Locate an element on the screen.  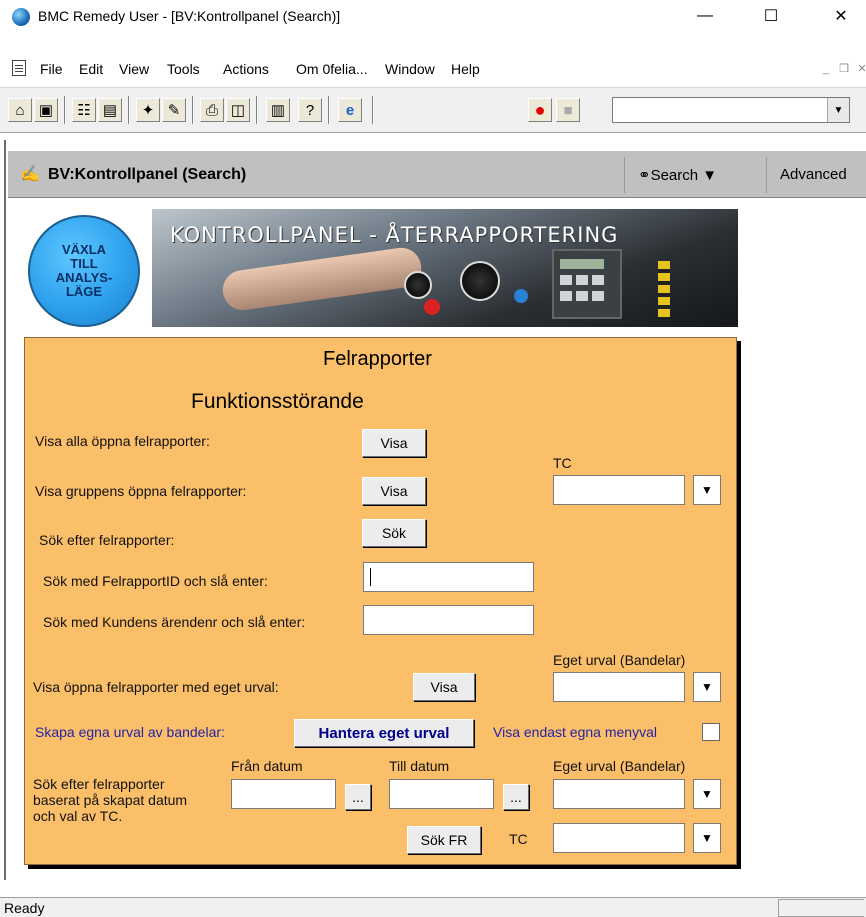
analysis-mode-button: VÄXLA TILL ANALYS- LÄGE is located at coordinates (84, 271).